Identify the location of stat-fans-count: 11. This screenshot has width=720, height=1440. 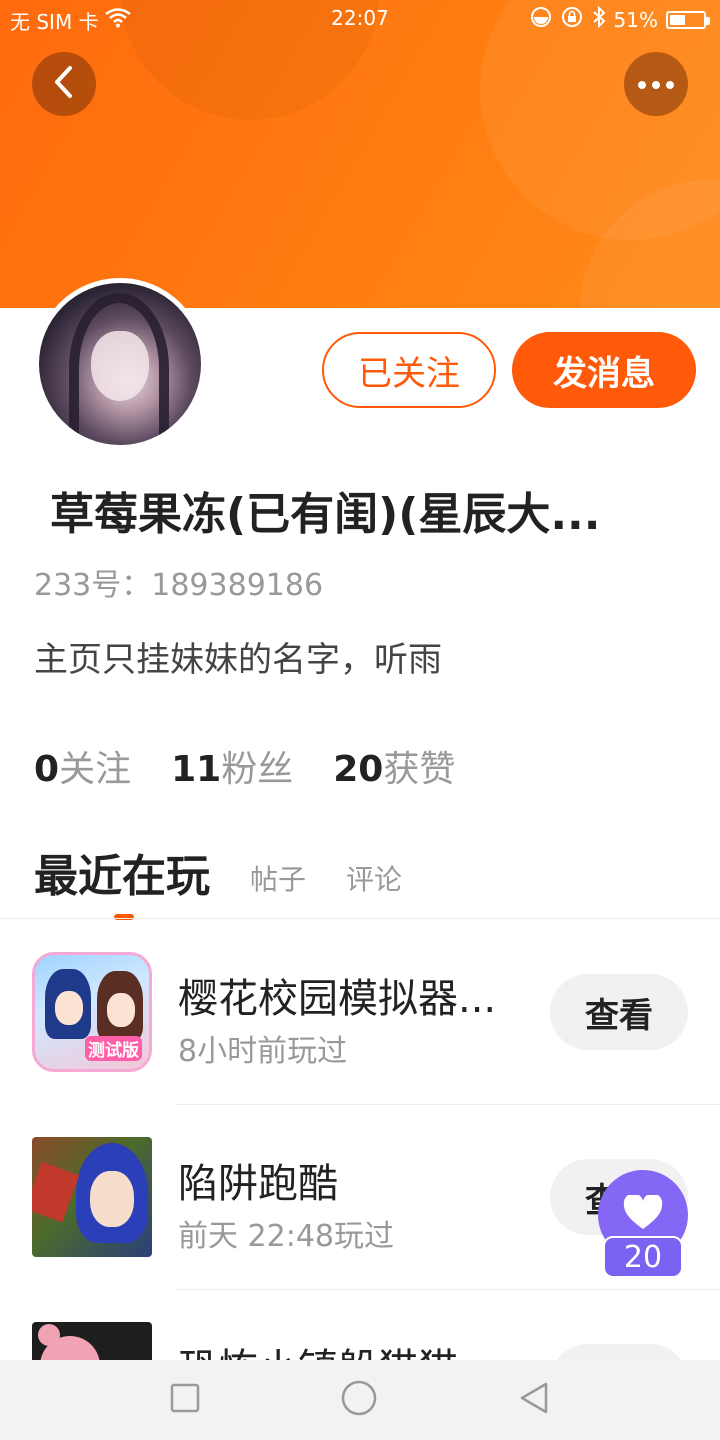
(196, 769).